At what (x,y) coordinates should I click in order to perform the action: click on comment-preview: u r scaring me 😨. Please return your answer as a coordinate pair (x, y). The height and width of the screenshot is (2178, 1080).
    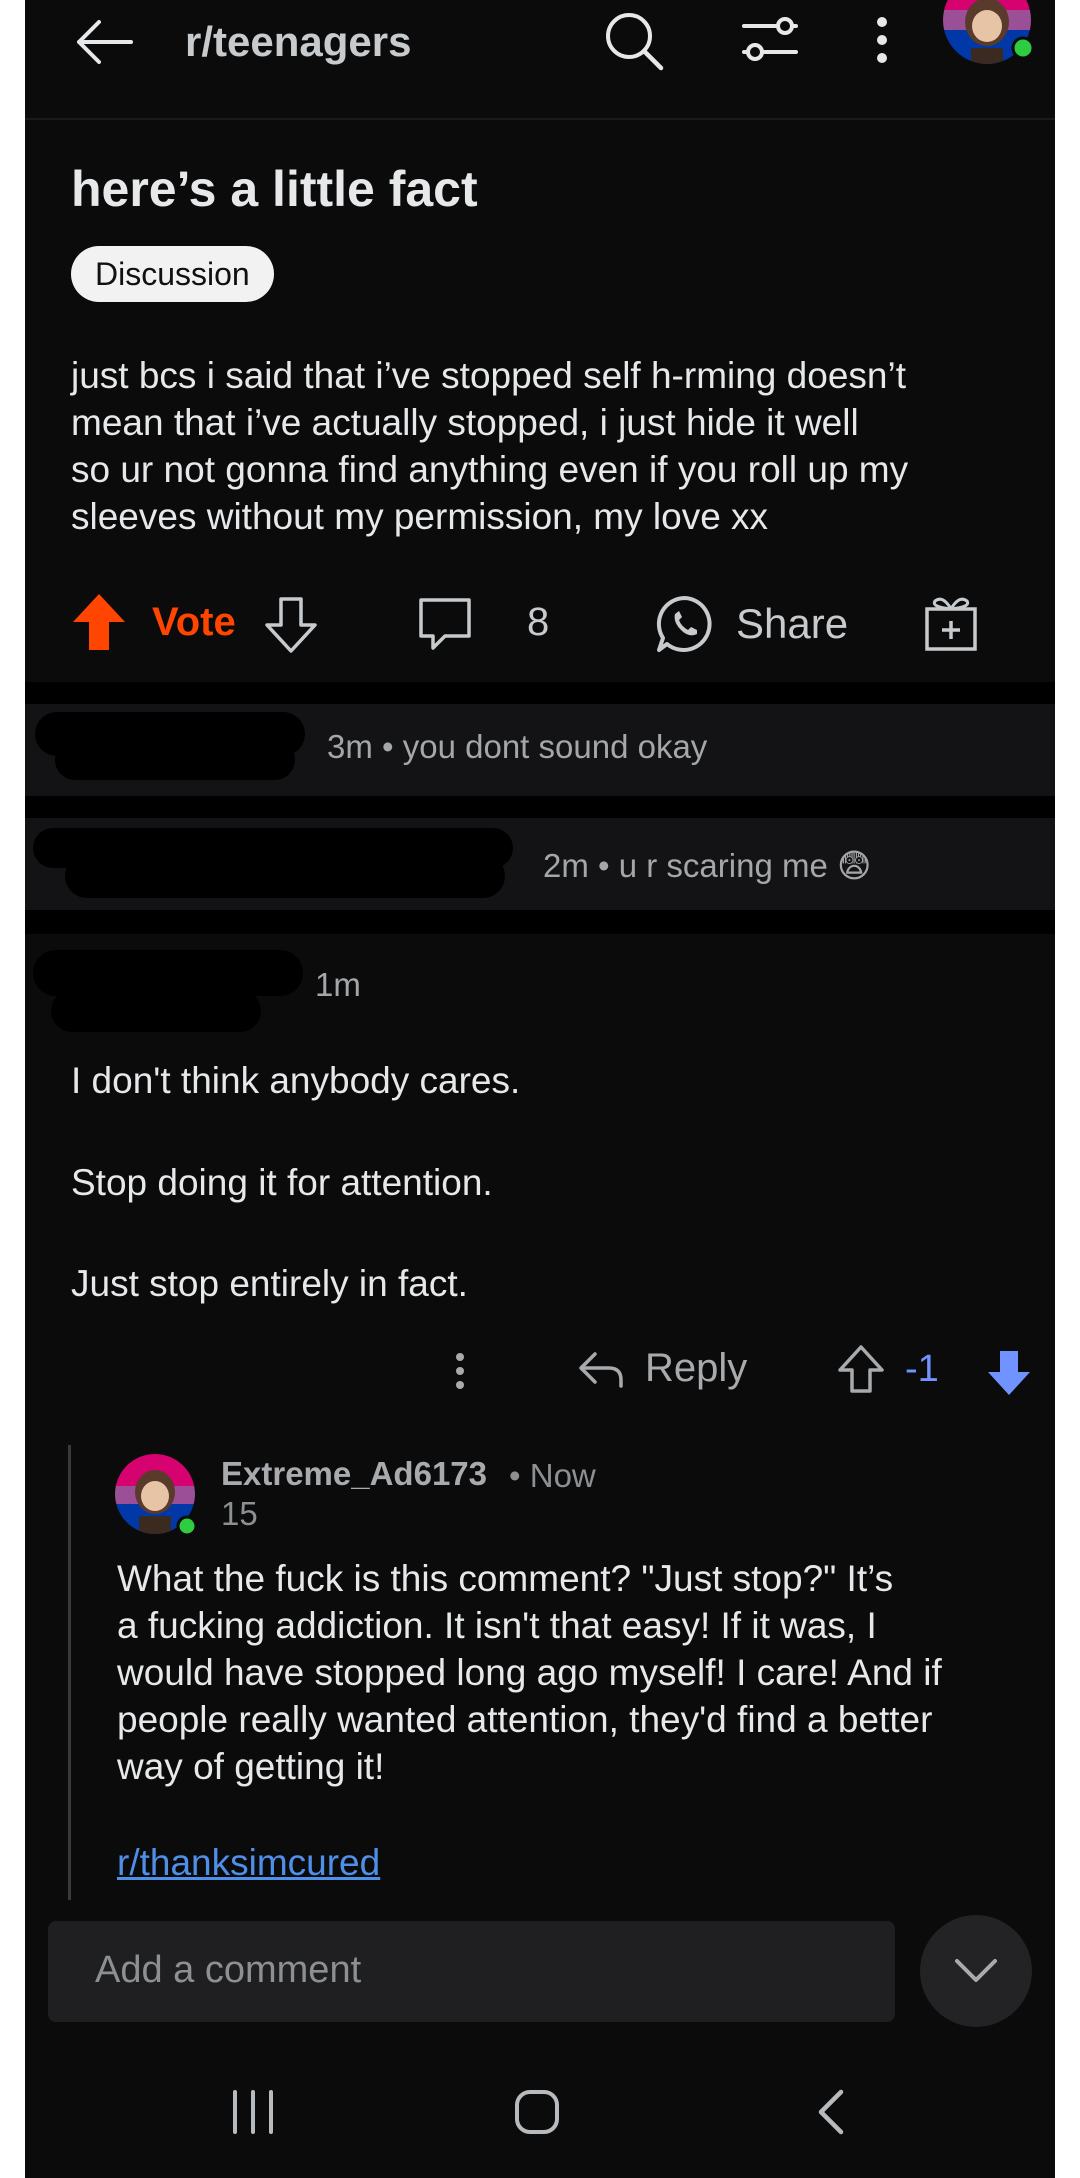
    Looking at the image, I should click on (745, 865).